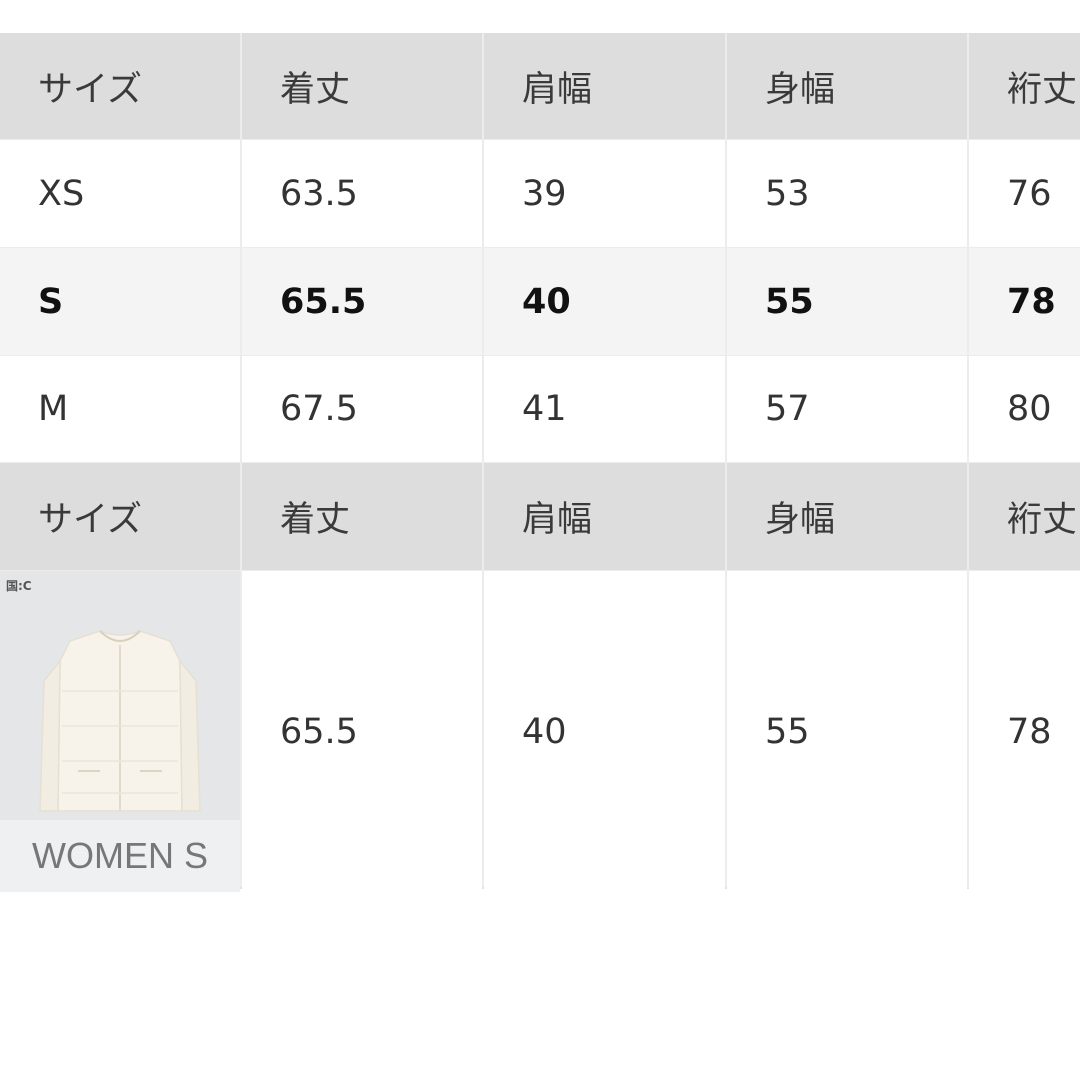 This screenshot has width=1080, height=1080. I want to click on header-shoulder-2: 肩幅, so click(604, 516).